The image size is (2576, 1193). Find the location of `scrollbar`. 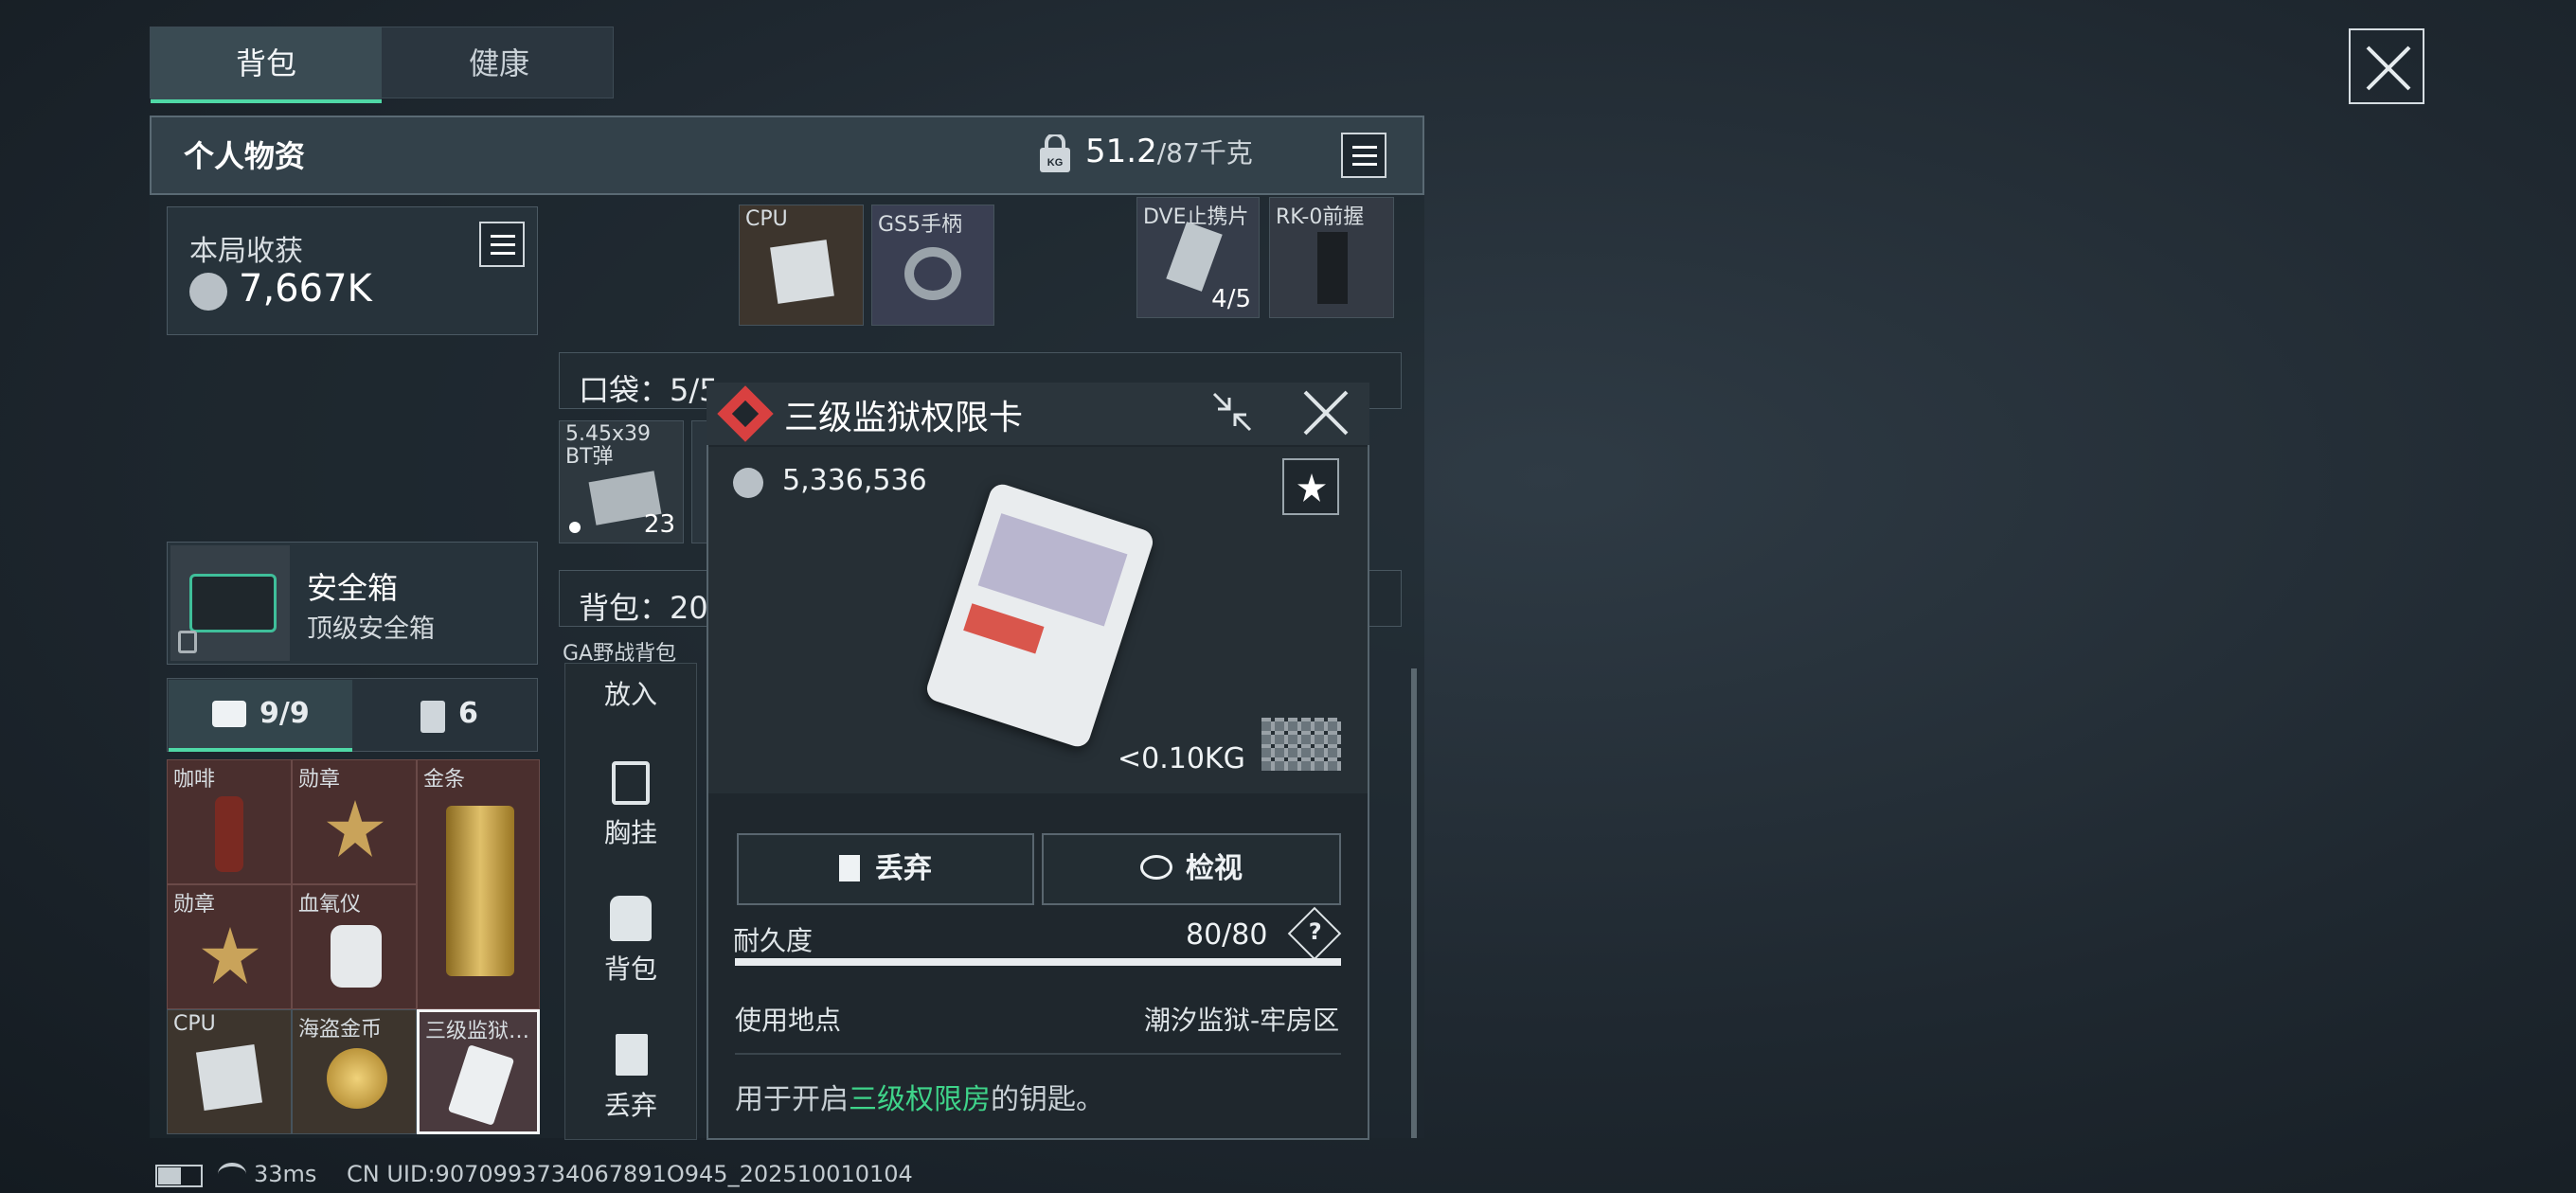

scrollbar is located at coordinates (1414, 903).